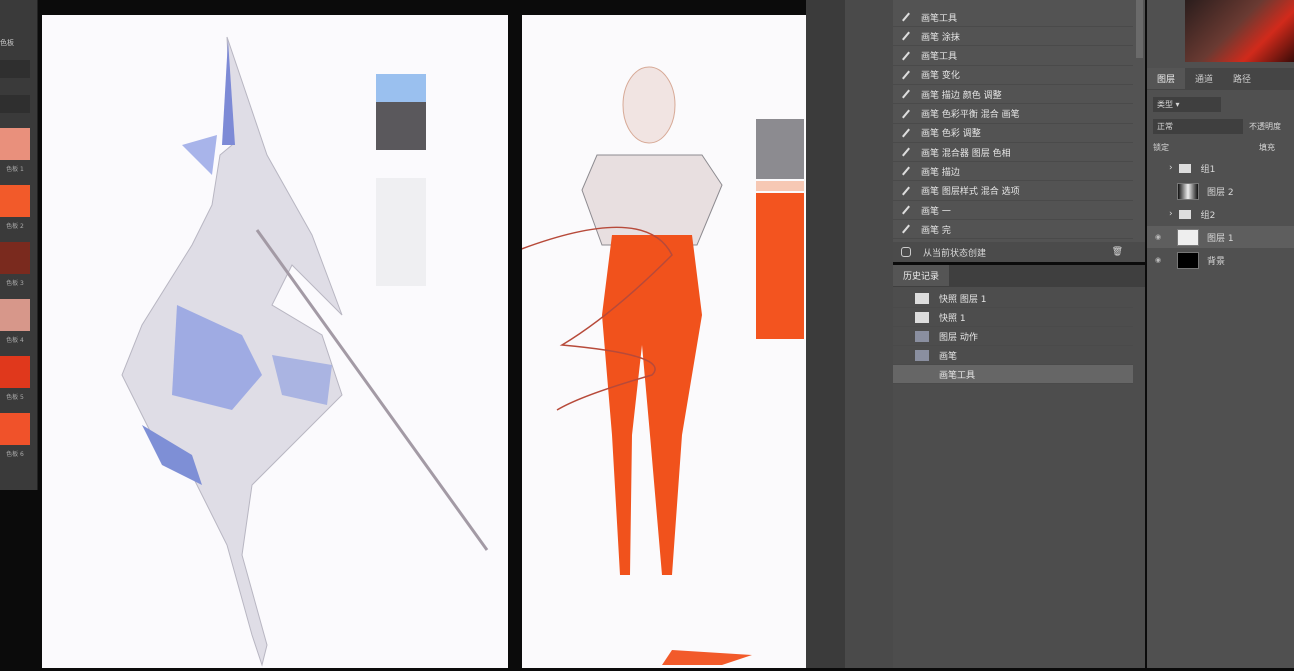  I want to click on action-item: 画笔, so click(1013, 355).